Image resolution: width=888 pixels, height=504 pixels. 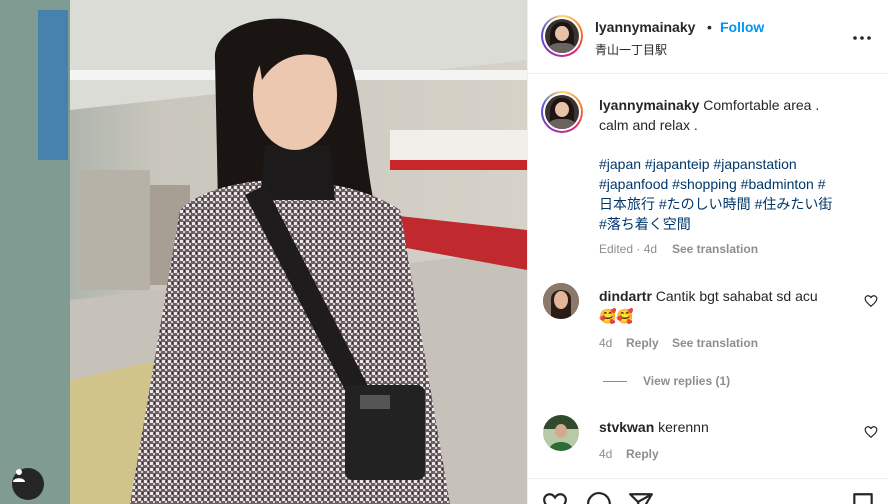 What do you see at coordinates (863, 497) in the screenshot?
I see `bookmark-icon` at bounding box center [863, 497].